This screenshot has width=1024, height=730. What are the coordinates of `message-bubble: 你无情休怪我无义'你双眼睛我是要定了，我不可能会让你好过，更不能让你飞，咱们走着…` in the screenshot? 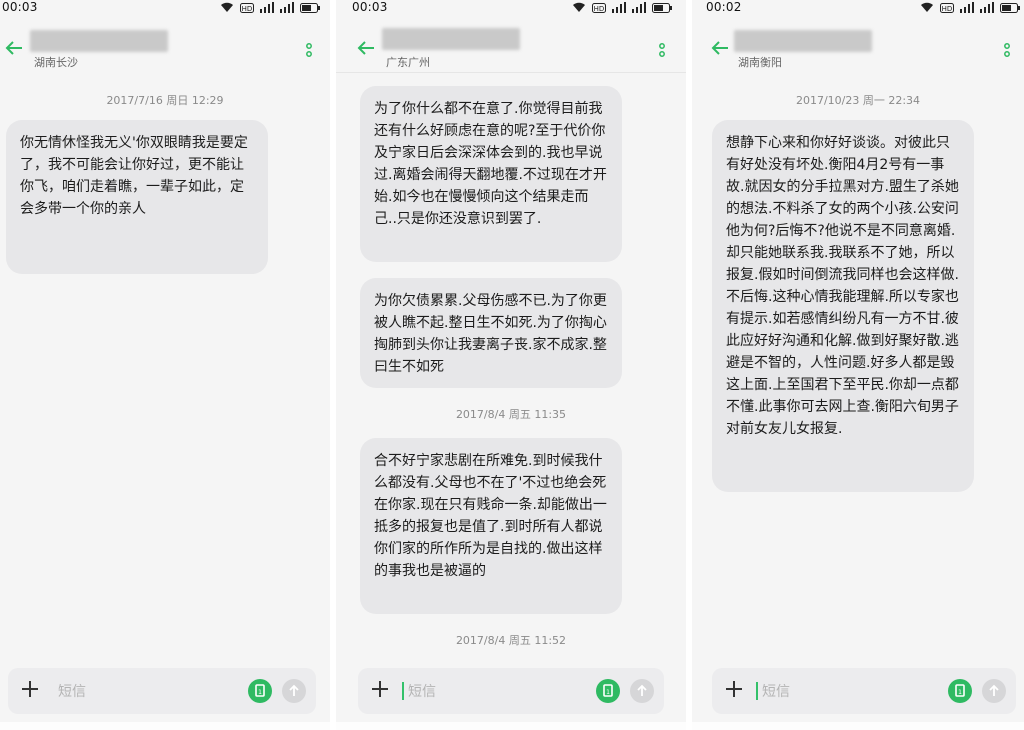 It's located at (137, 197).